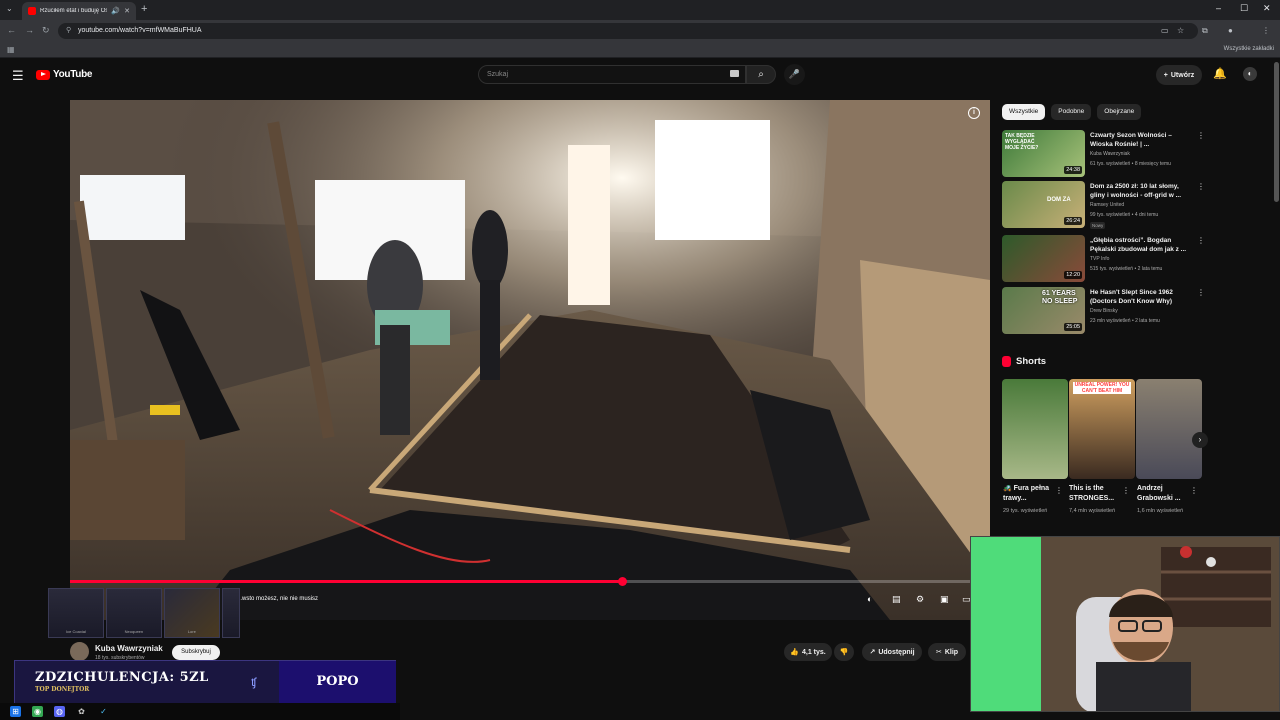 The width and height of the screenshot is (1280, 720). What do you see at coordinates (337, 682) in the screenshot?
I see `donor-box: POPO` at bounding box center [337, 682].